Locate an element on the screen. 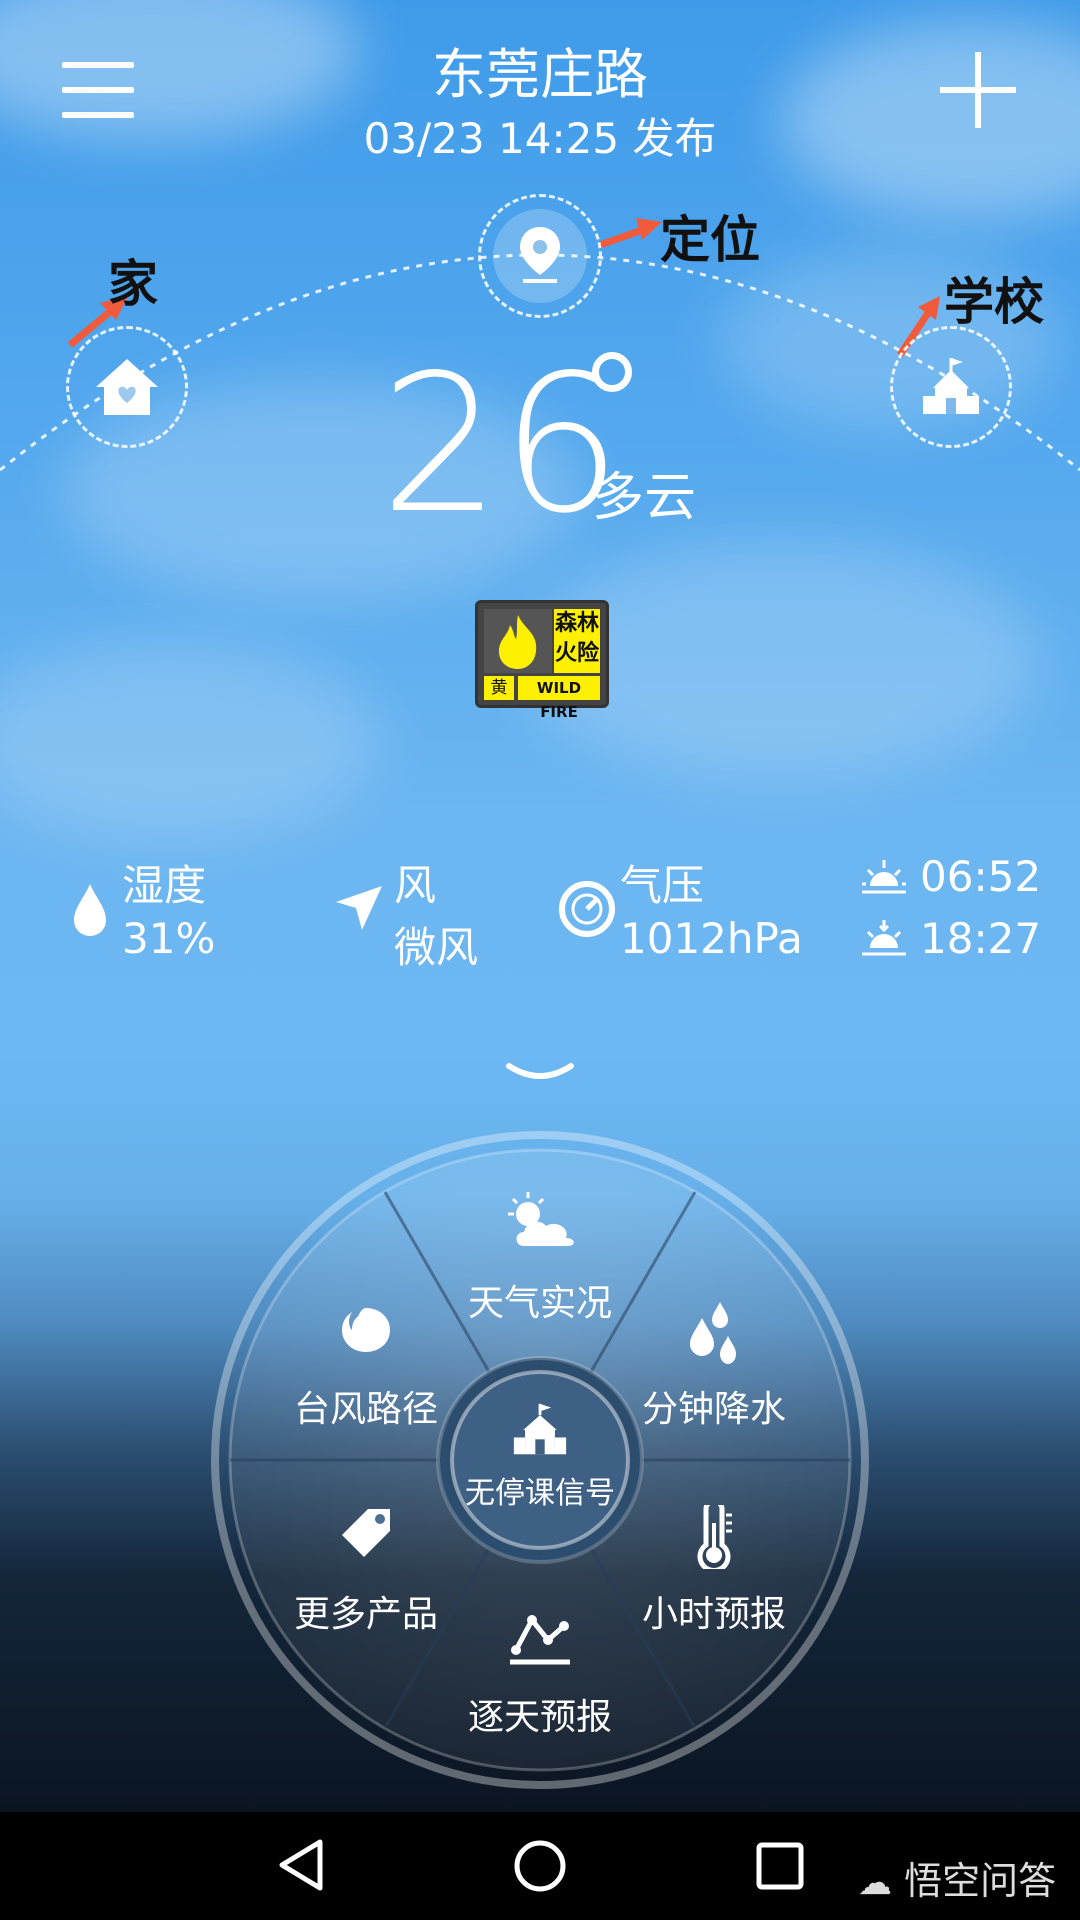  current-location-button is located at coordinates (540, 256).